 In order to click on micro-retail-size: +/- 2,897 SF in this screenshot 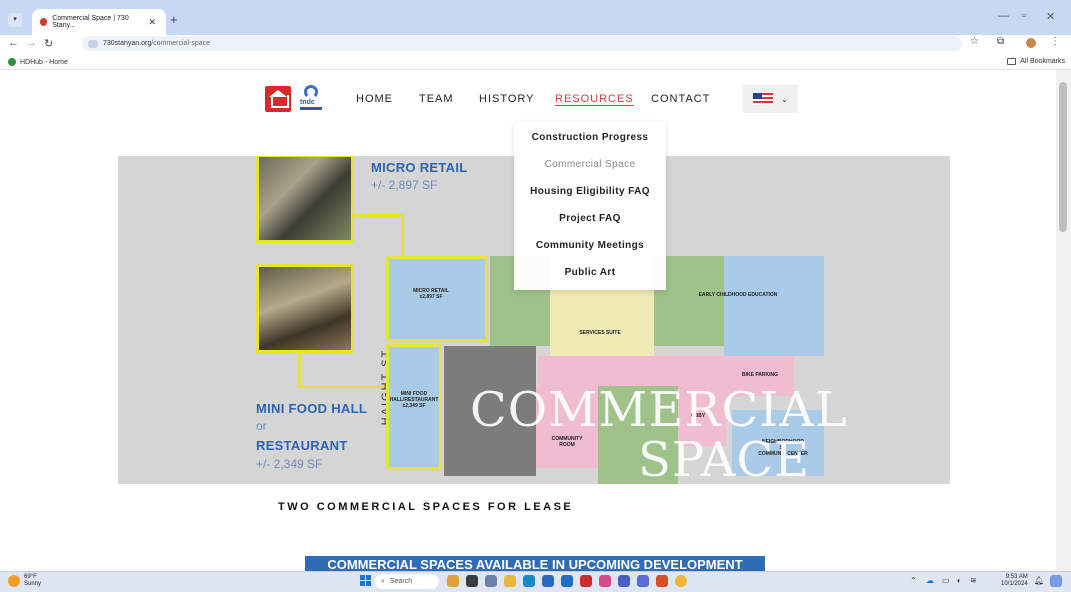, I will do `click(404, 185)`.